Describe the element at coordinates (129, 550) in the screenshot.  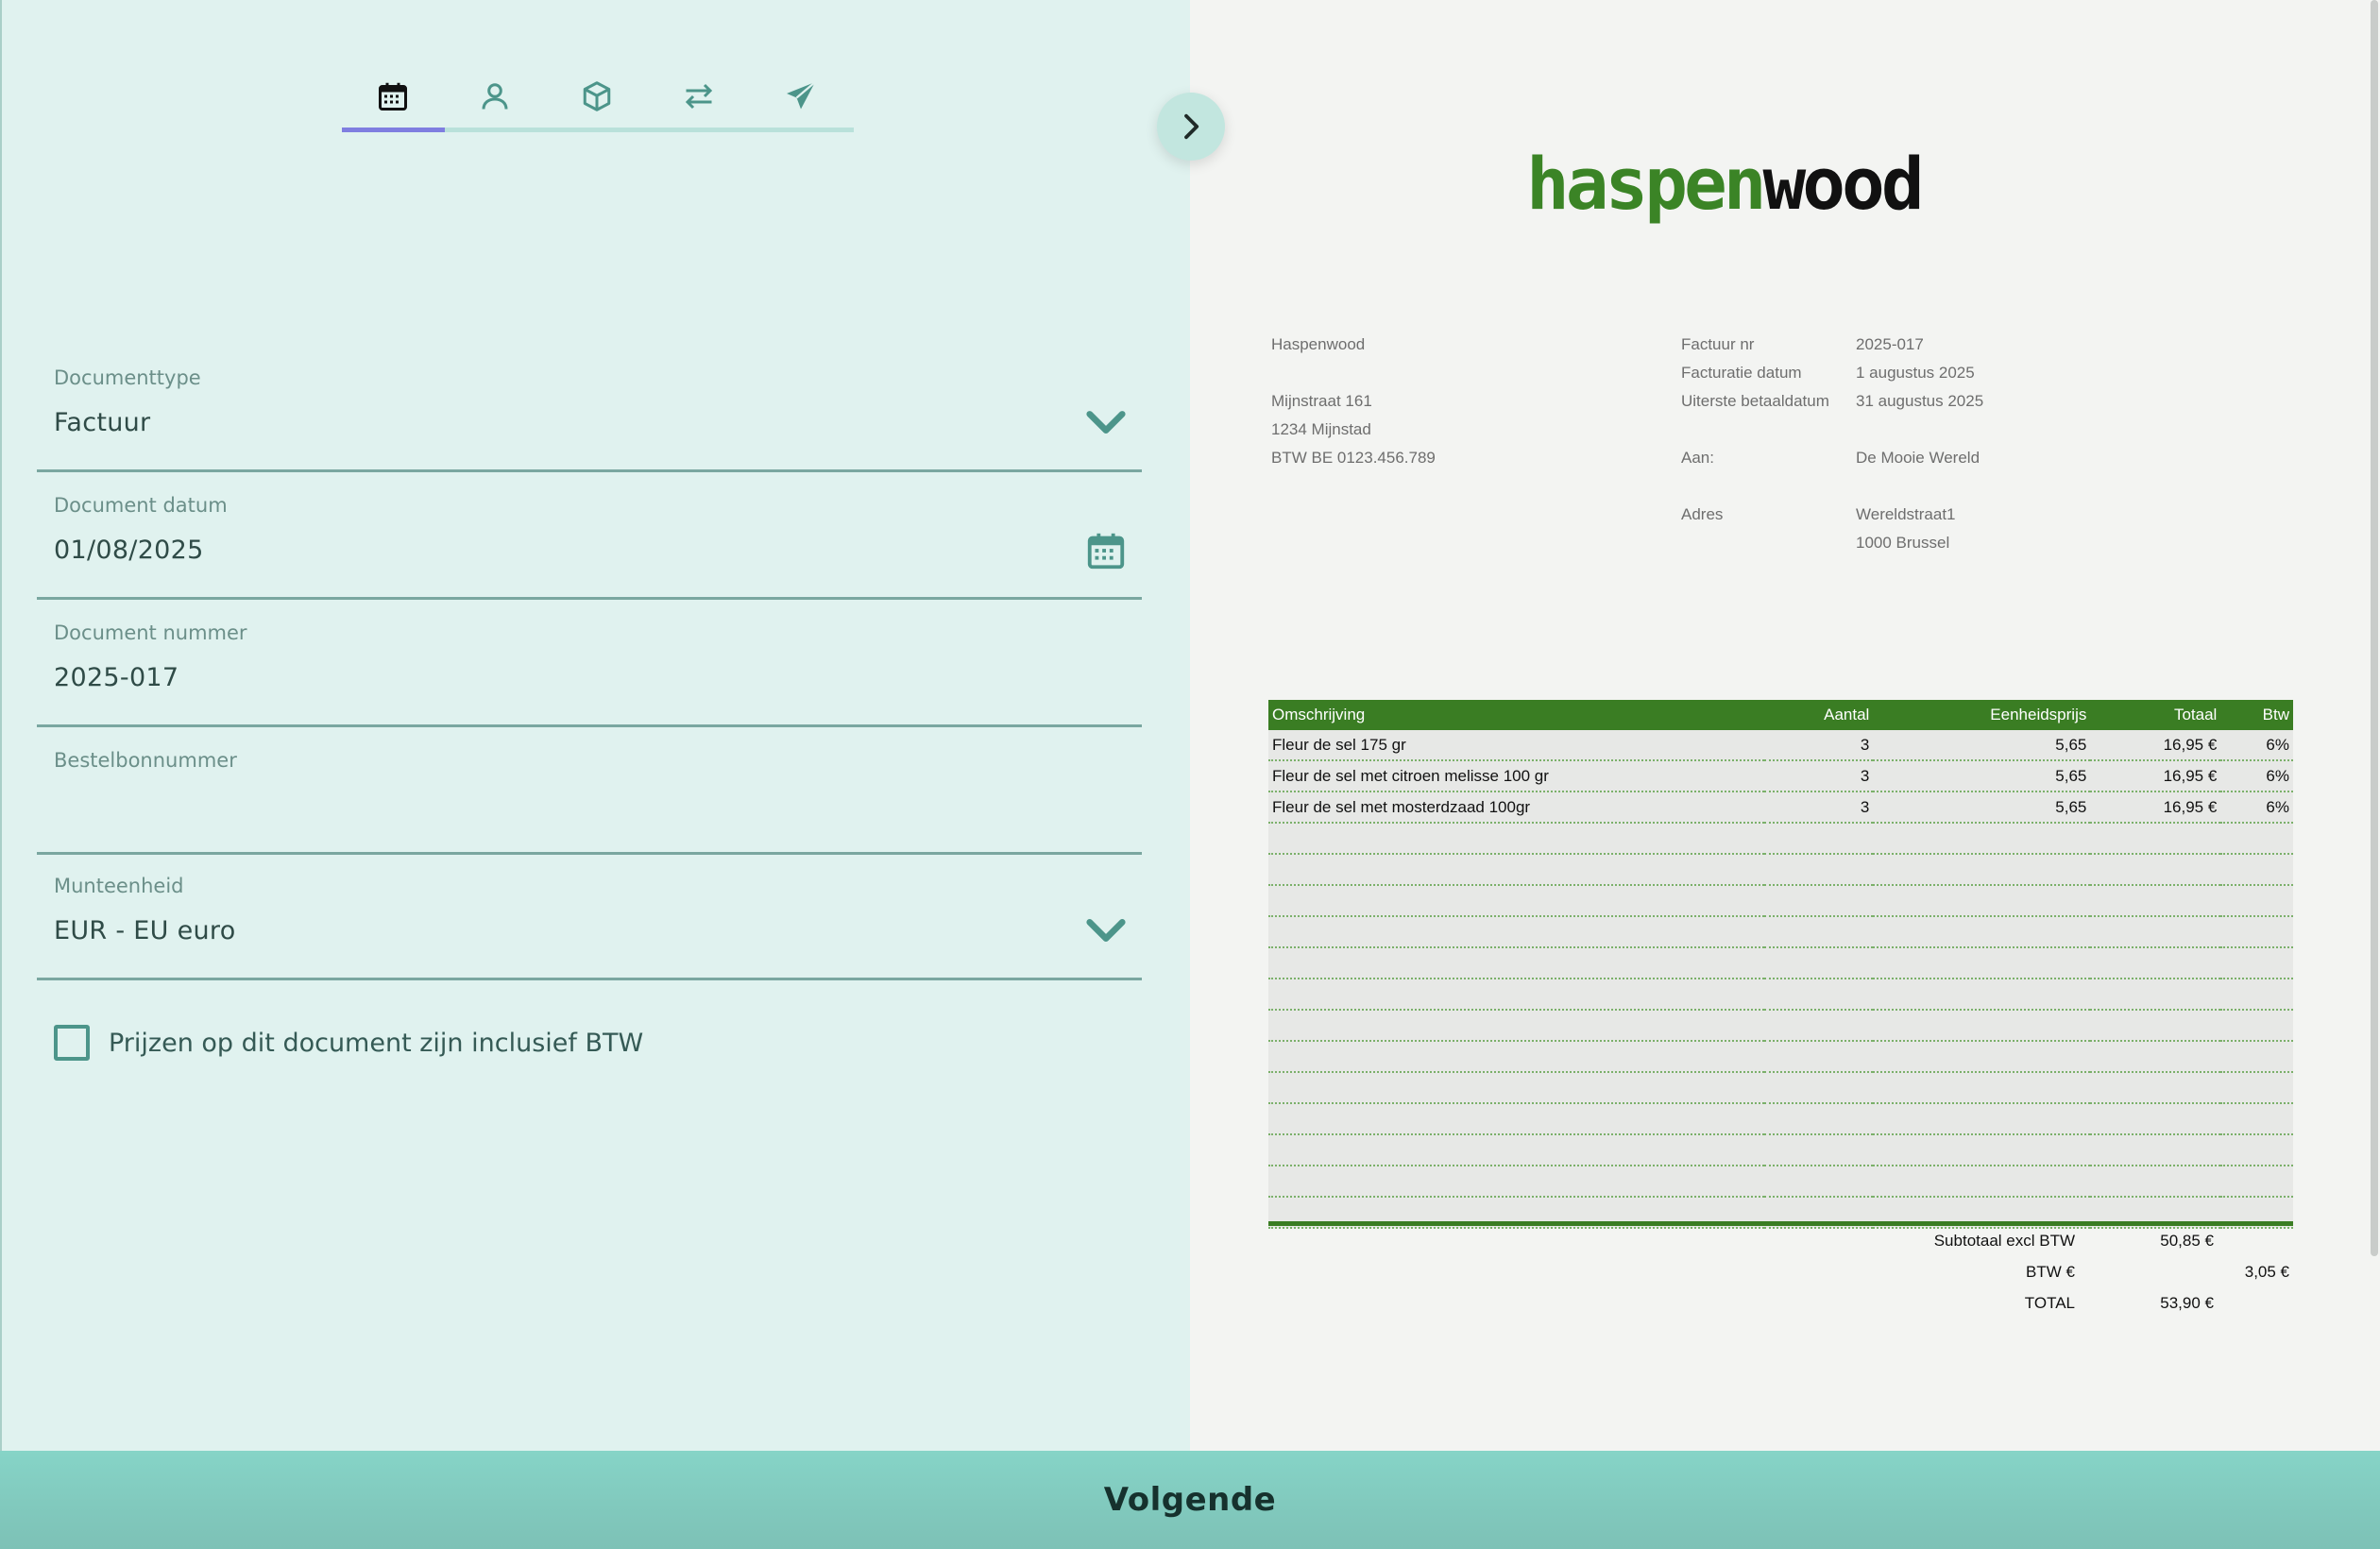
I see `document-date-value: 01/08/2025` at that location.